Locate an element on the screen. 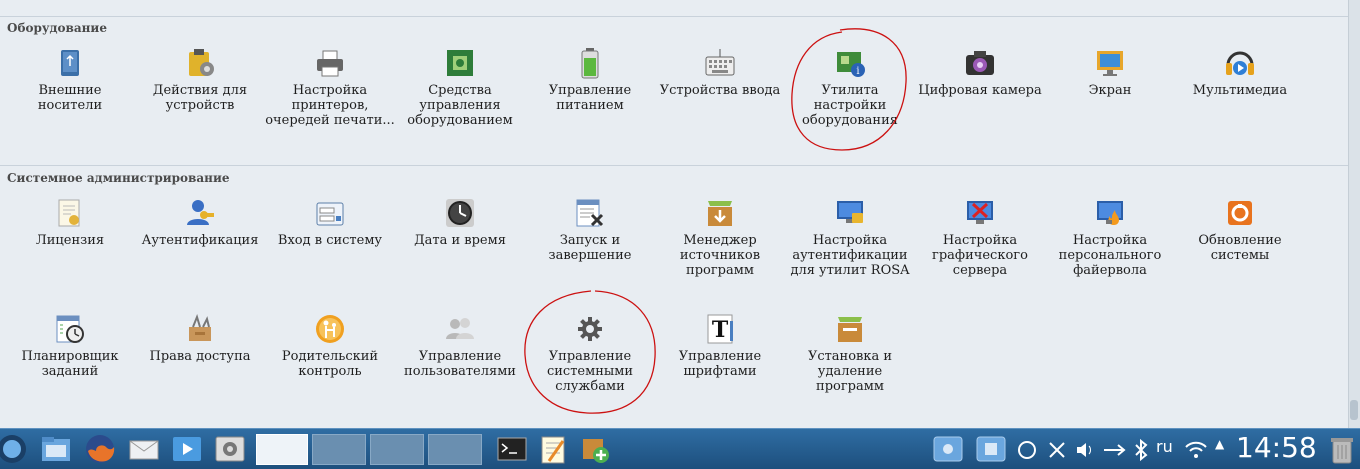 This screenshot has height=469, width=1360. keyboard-layout-indicator: ru is located at coordinates (1164, 446).